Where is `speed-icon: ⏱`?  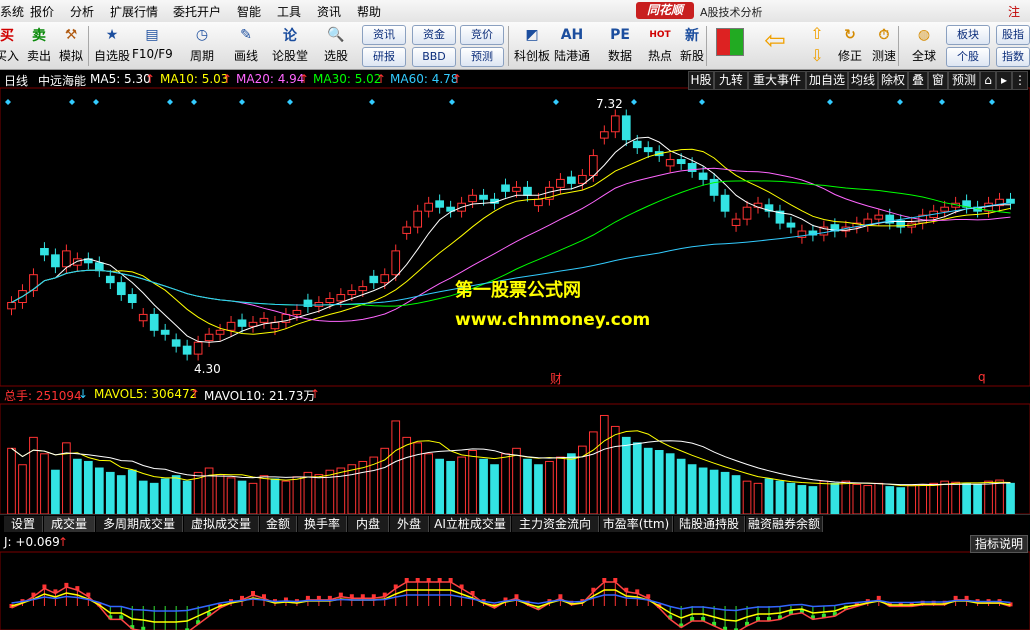 speed-icon: ⏱ is located at coordinates (884, 35).